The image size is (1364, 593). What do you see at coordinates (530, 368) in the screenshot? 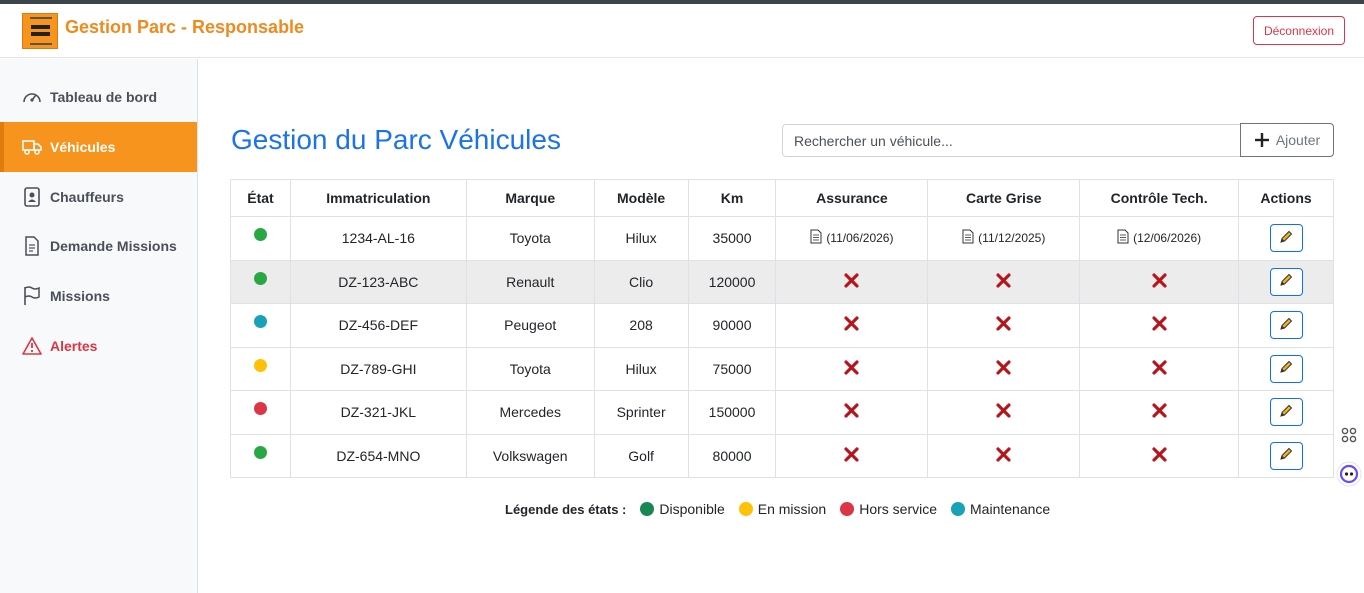
I see `marque-cell: Toyota` at bounding box center [530, 368].